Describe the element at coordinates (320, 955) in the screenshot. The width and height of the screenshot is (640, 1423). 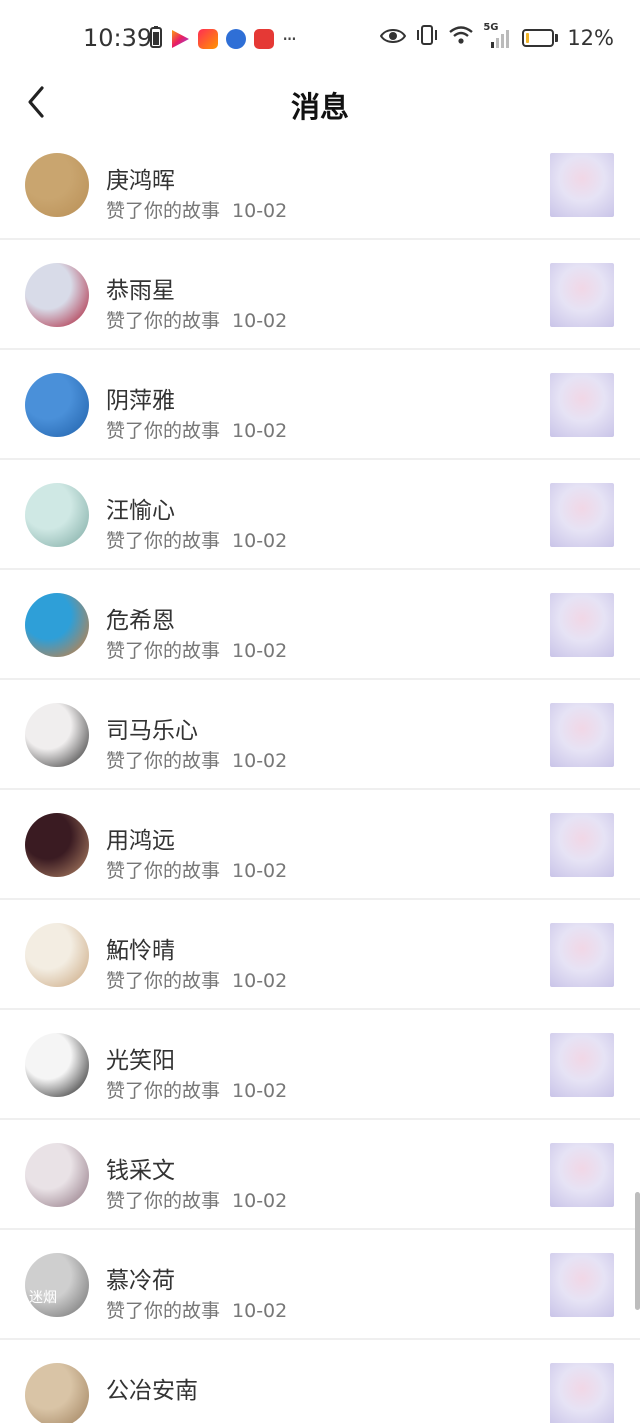
I see `notification-row: 鮖怜晴 赞了你的故事 10-02` at that location.